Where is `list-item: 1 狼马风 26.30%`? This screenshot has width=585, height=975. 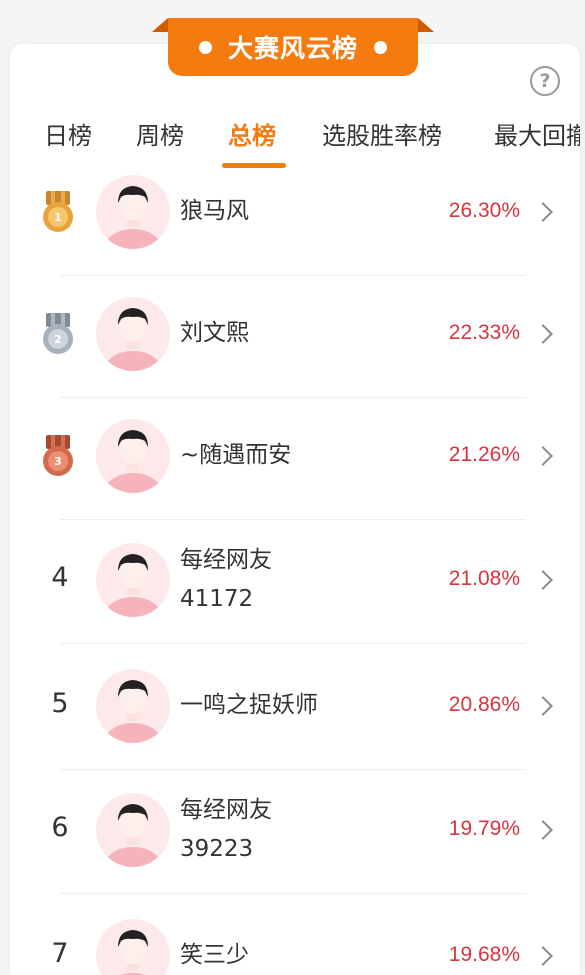
list-item: 1 狼马风 26.30% is located at coordinates (295, 215).